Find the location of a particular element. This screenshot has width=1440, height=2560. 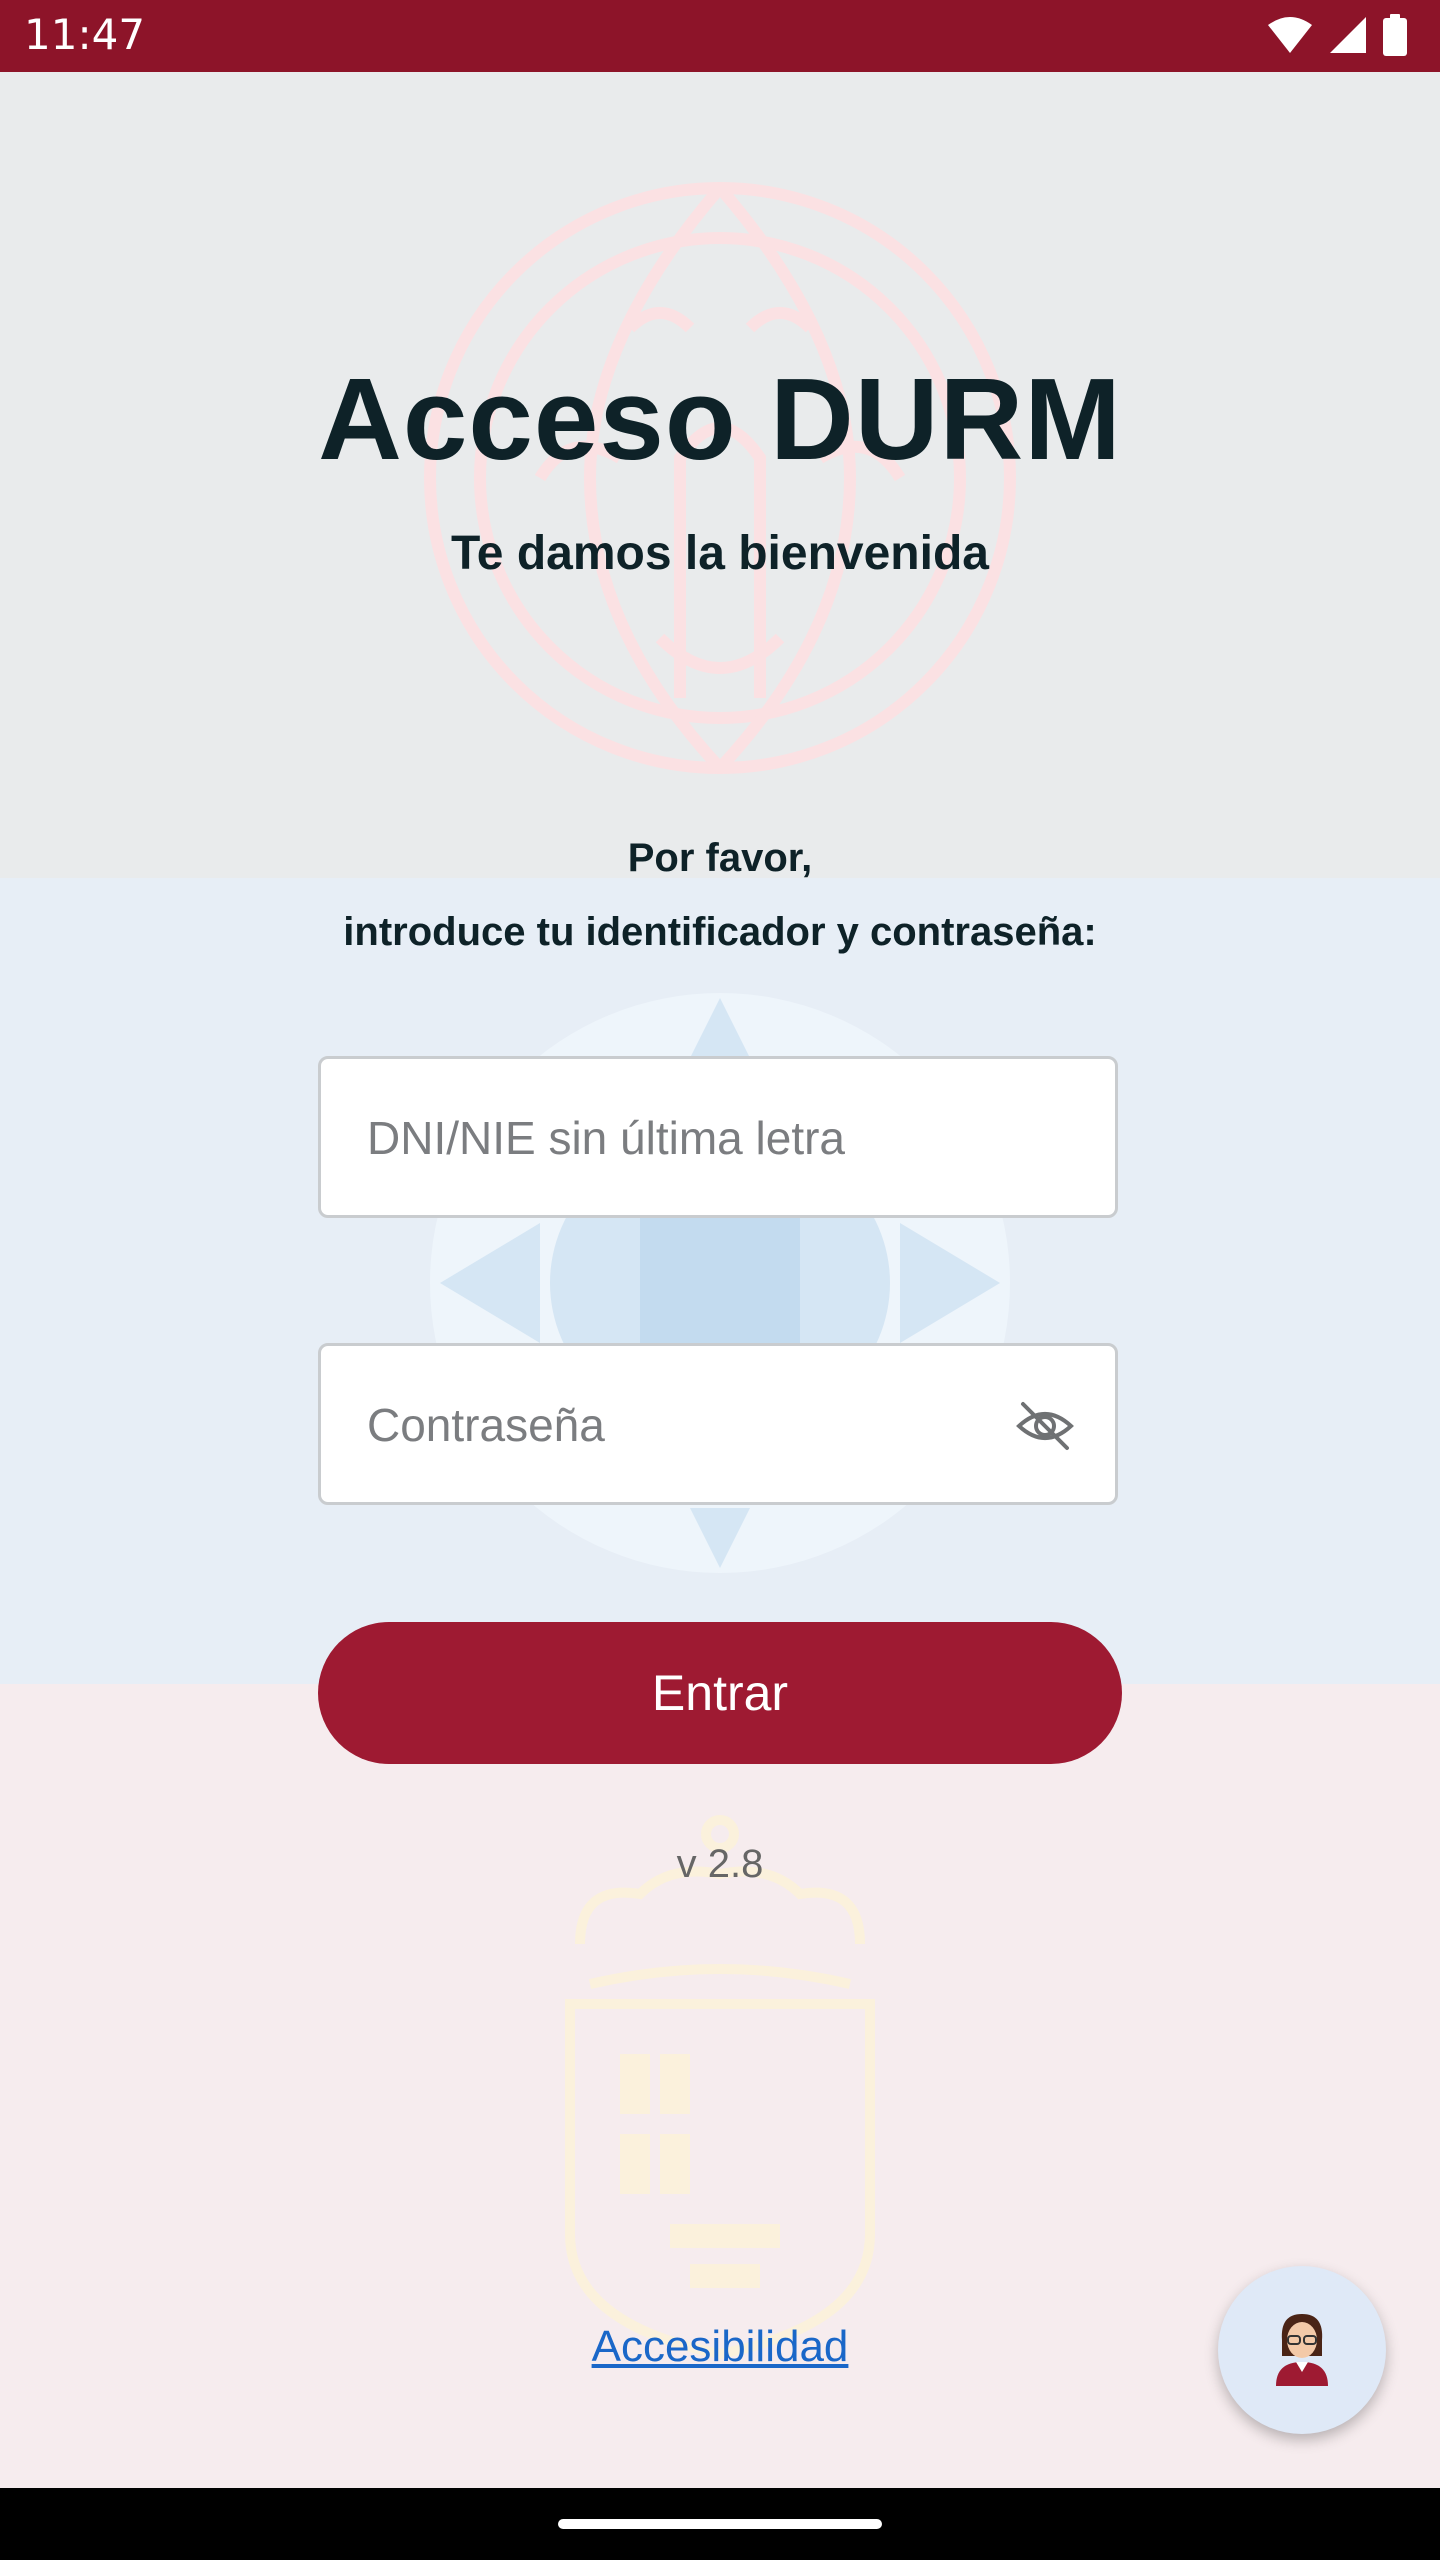

wifi-icon is located at coordinates (1290, 35).